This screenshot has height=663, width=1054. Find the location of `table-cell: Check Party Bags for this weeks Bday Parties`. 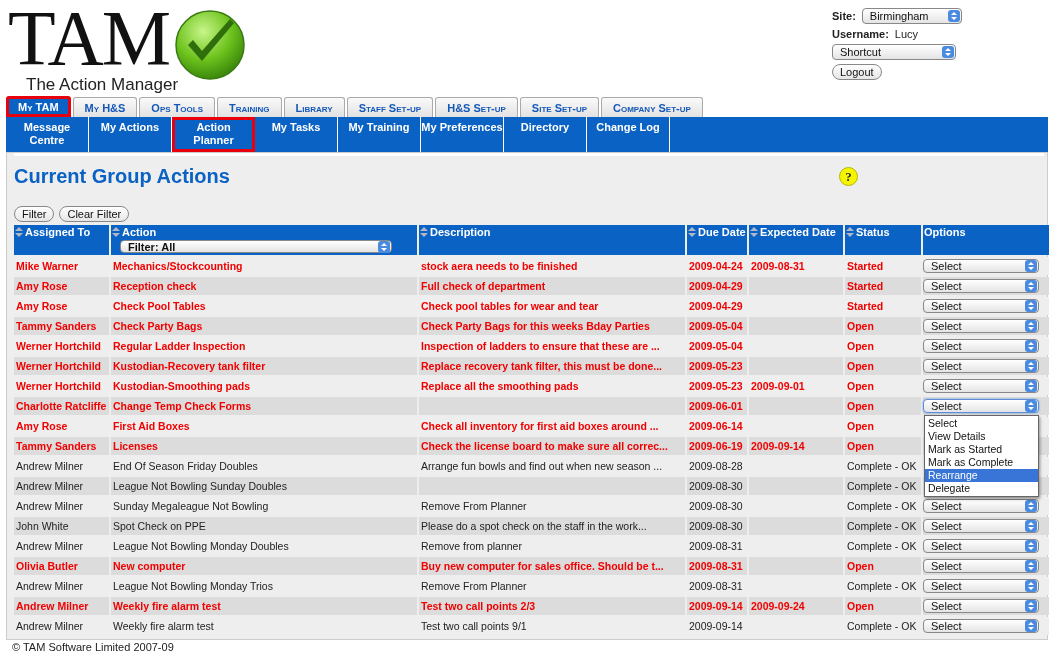

table-cell: Check Party Bags for this weeks Bday Parties is located at coordinates (535, 326).